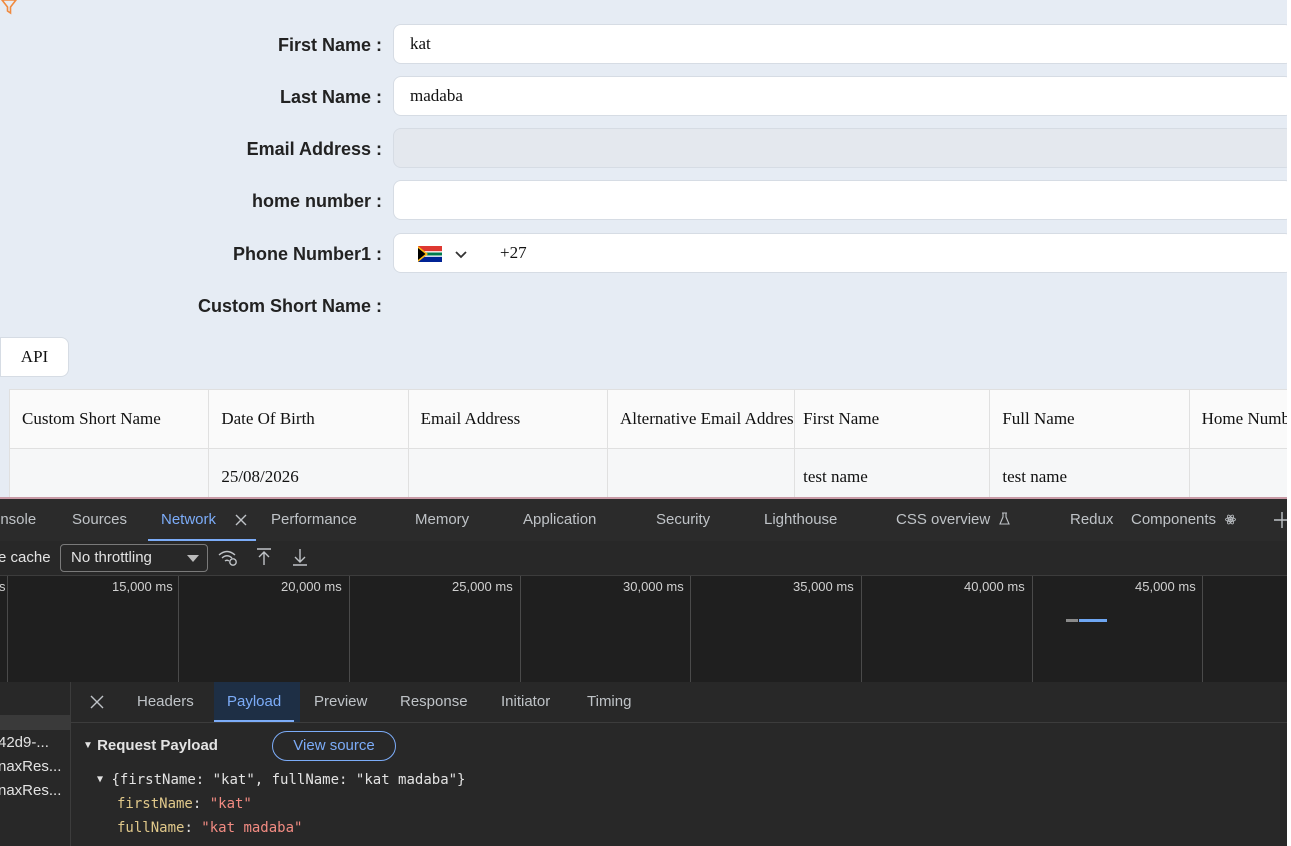  Describe the element at coordinates (434, 702) in the screenshot. I see `tab-response: Response` at that location.